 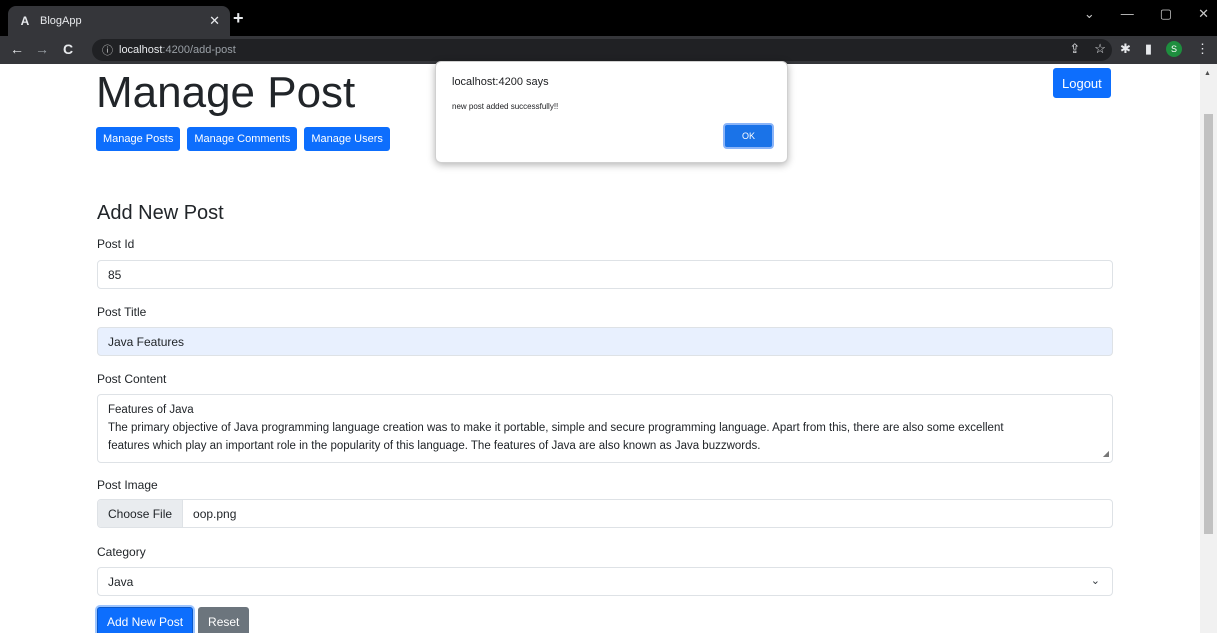 What do you see at coordinates (748, 136) in the screenshot?
I see `alert-ok-button: OK` at bounding box center [748, 136].